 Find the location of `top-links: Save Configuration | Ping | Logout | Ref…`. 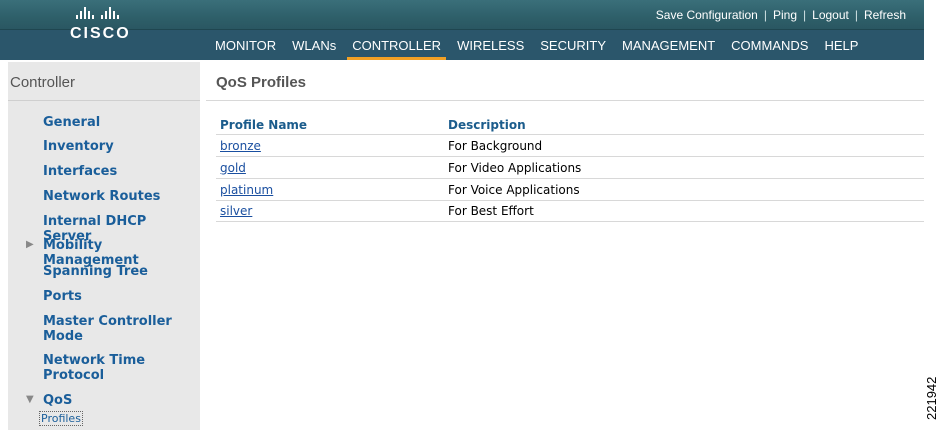

top-links: Save Configuration | Ping | Logout | Ref… is located at coordinates (781, 15).